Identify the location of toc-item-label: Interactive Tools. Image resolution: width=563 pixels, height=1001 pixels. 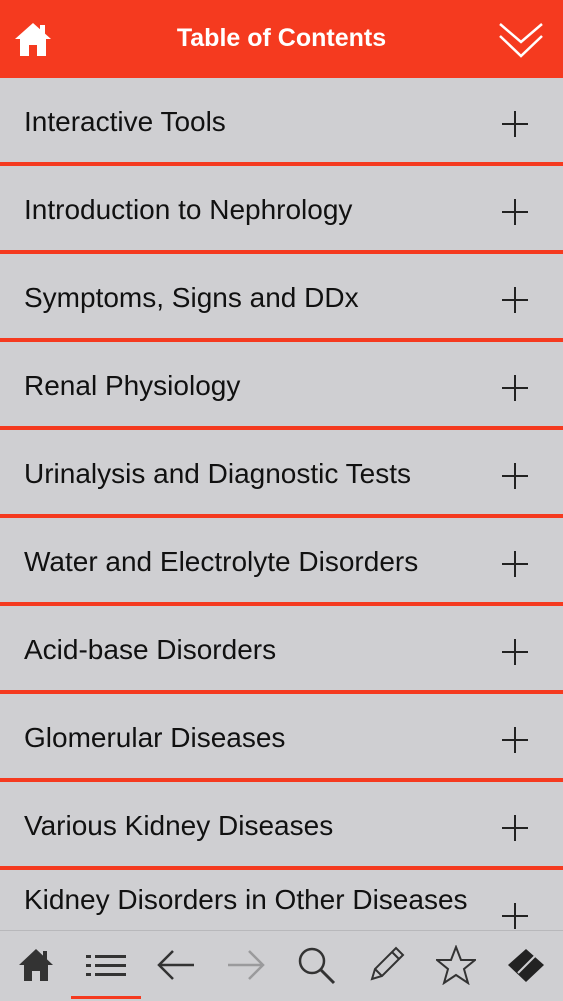
(125, 121).